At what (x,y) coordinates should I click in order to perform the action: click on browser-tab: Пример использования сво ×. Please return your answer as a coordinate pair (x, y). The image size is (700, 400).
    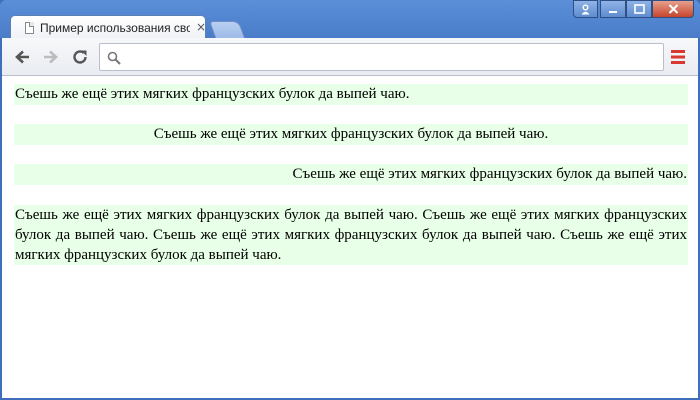
    Looking at the image, I should click on (108, 27).